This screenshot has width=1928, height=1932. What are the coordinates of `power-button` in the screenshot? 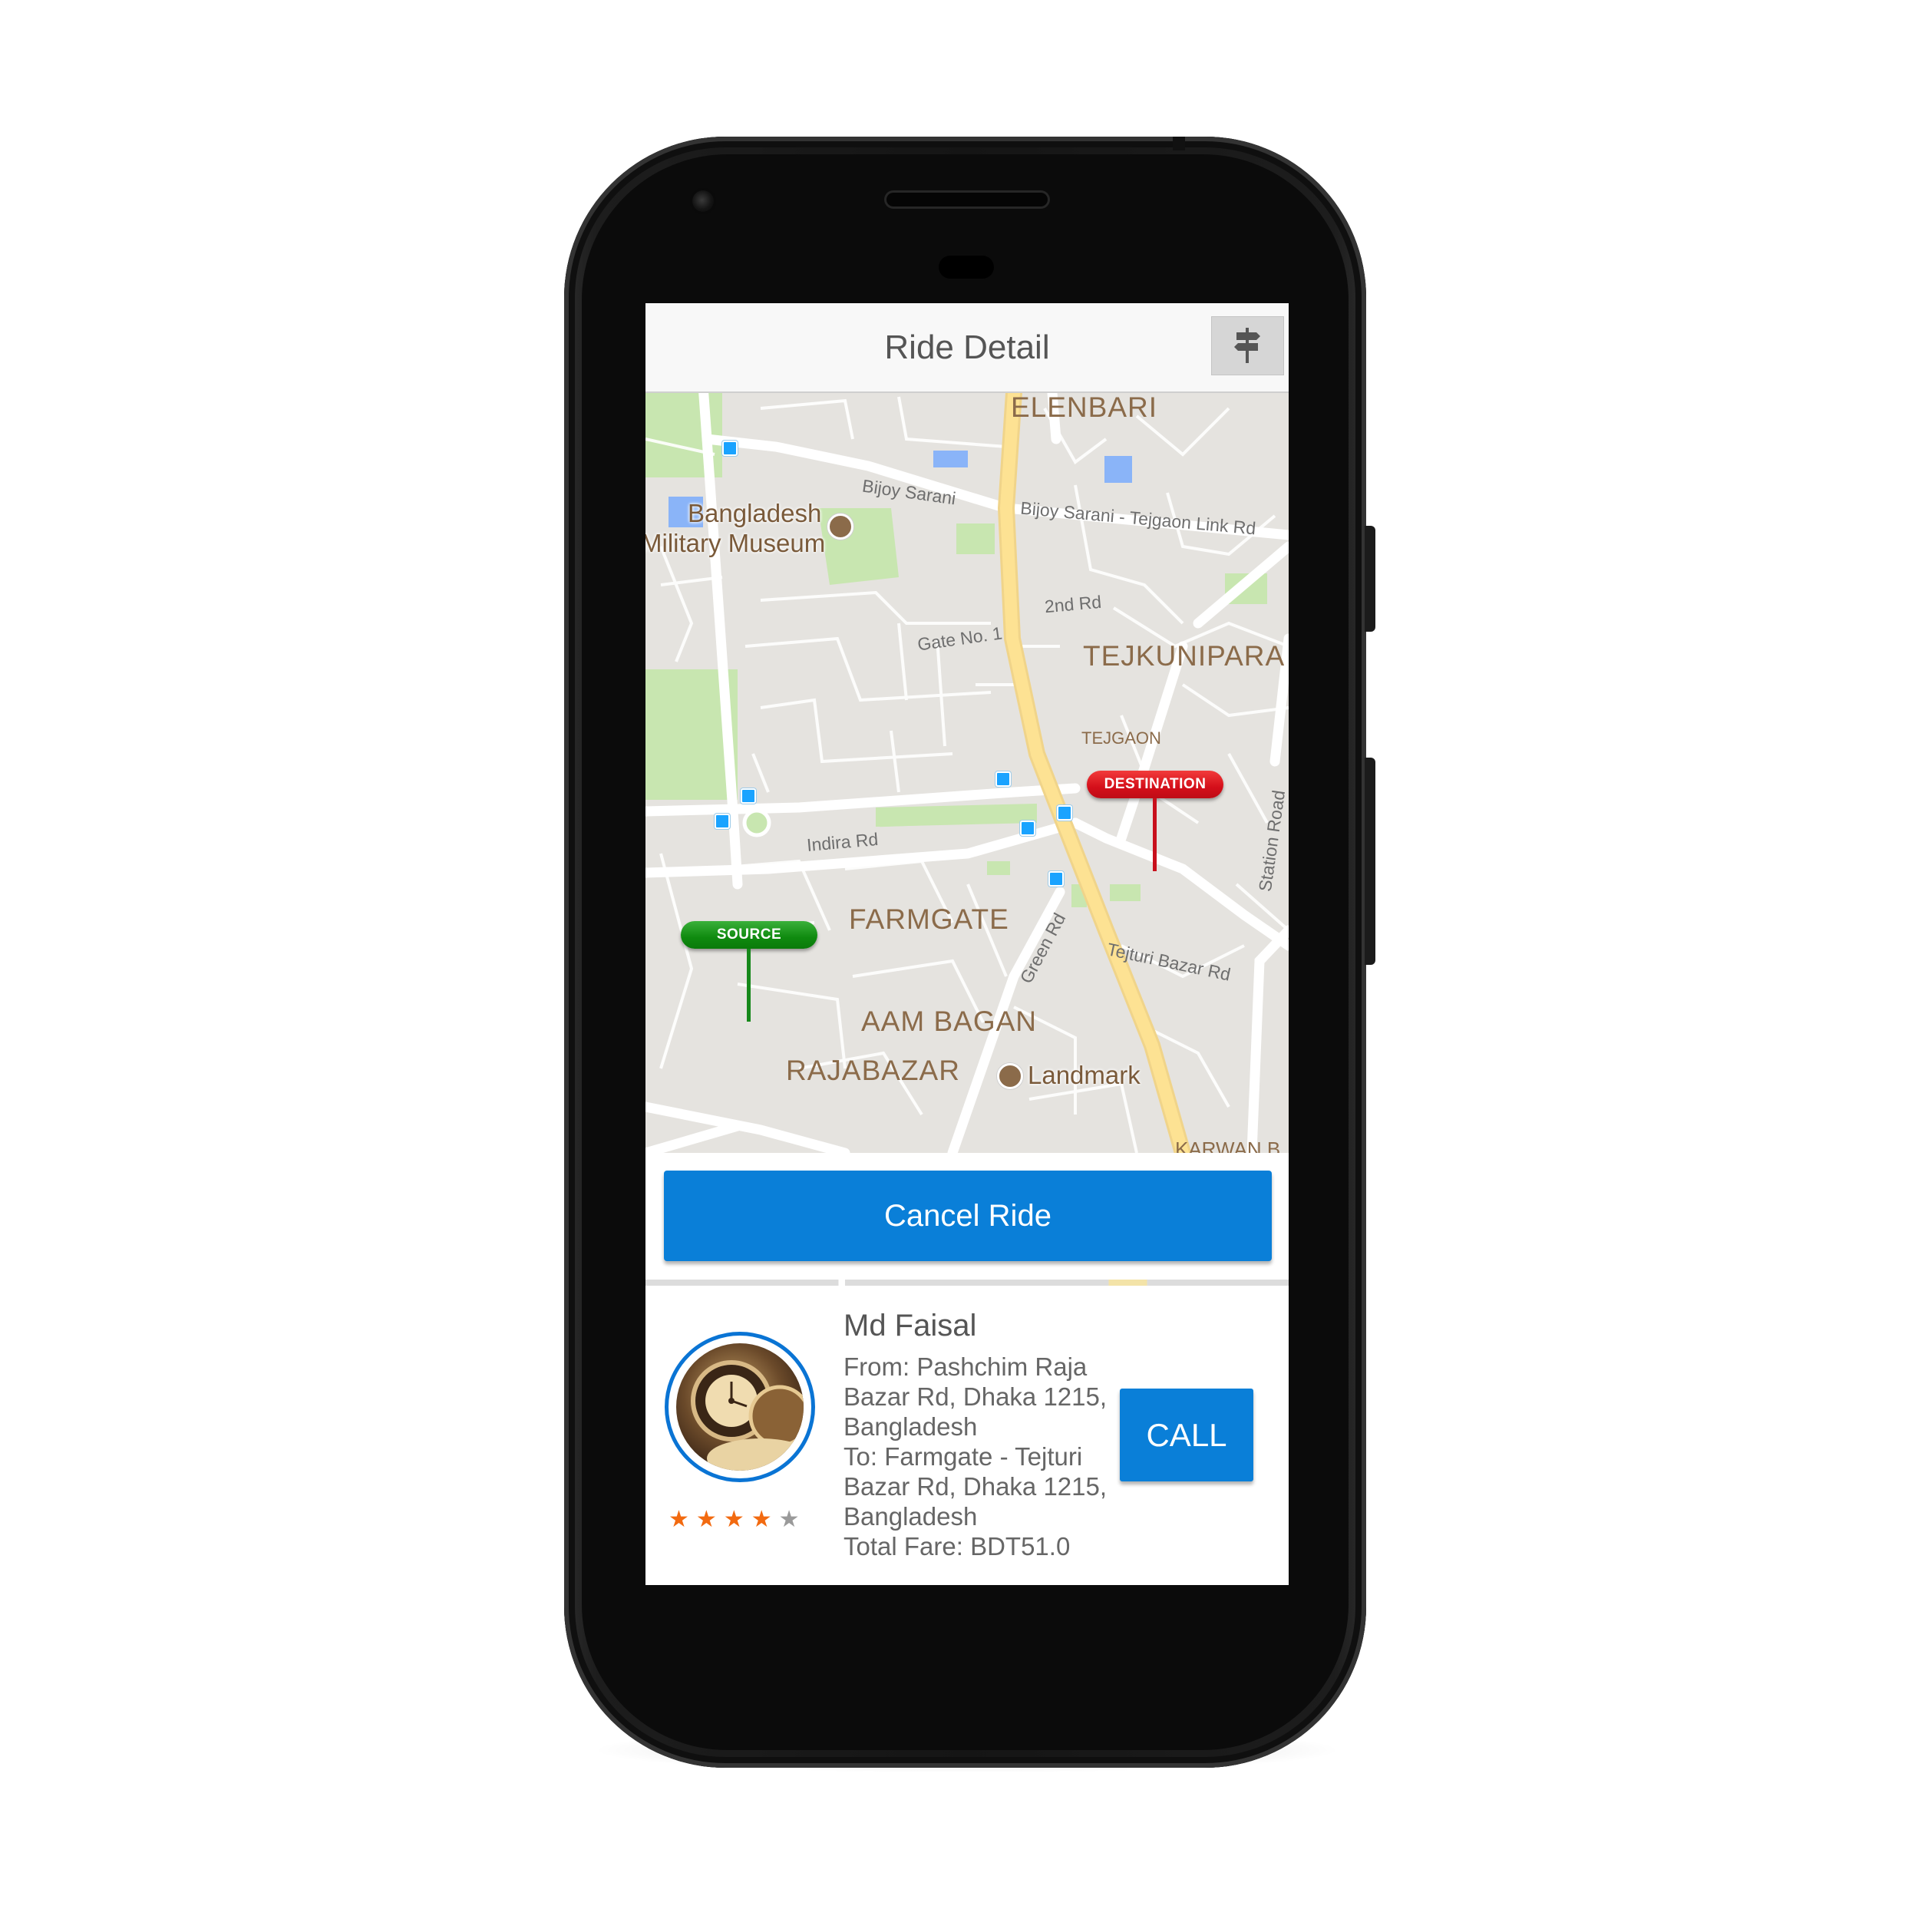 It's located at (1370, 579).